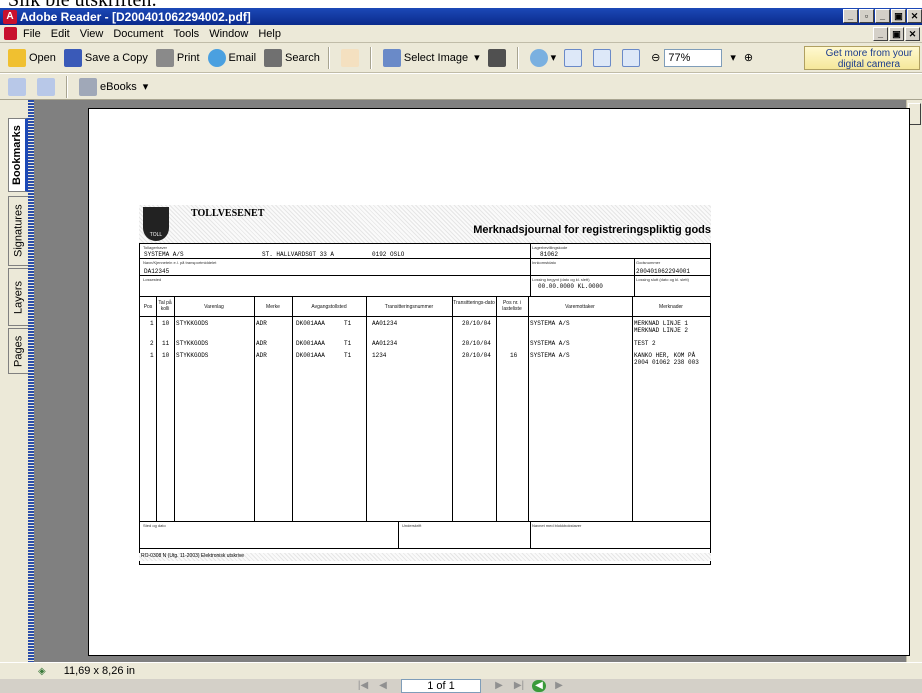  What do you see at coordinates (850, 16) in the screenshot?
I see `minimize-button: _` at bounding box center [850, 16].